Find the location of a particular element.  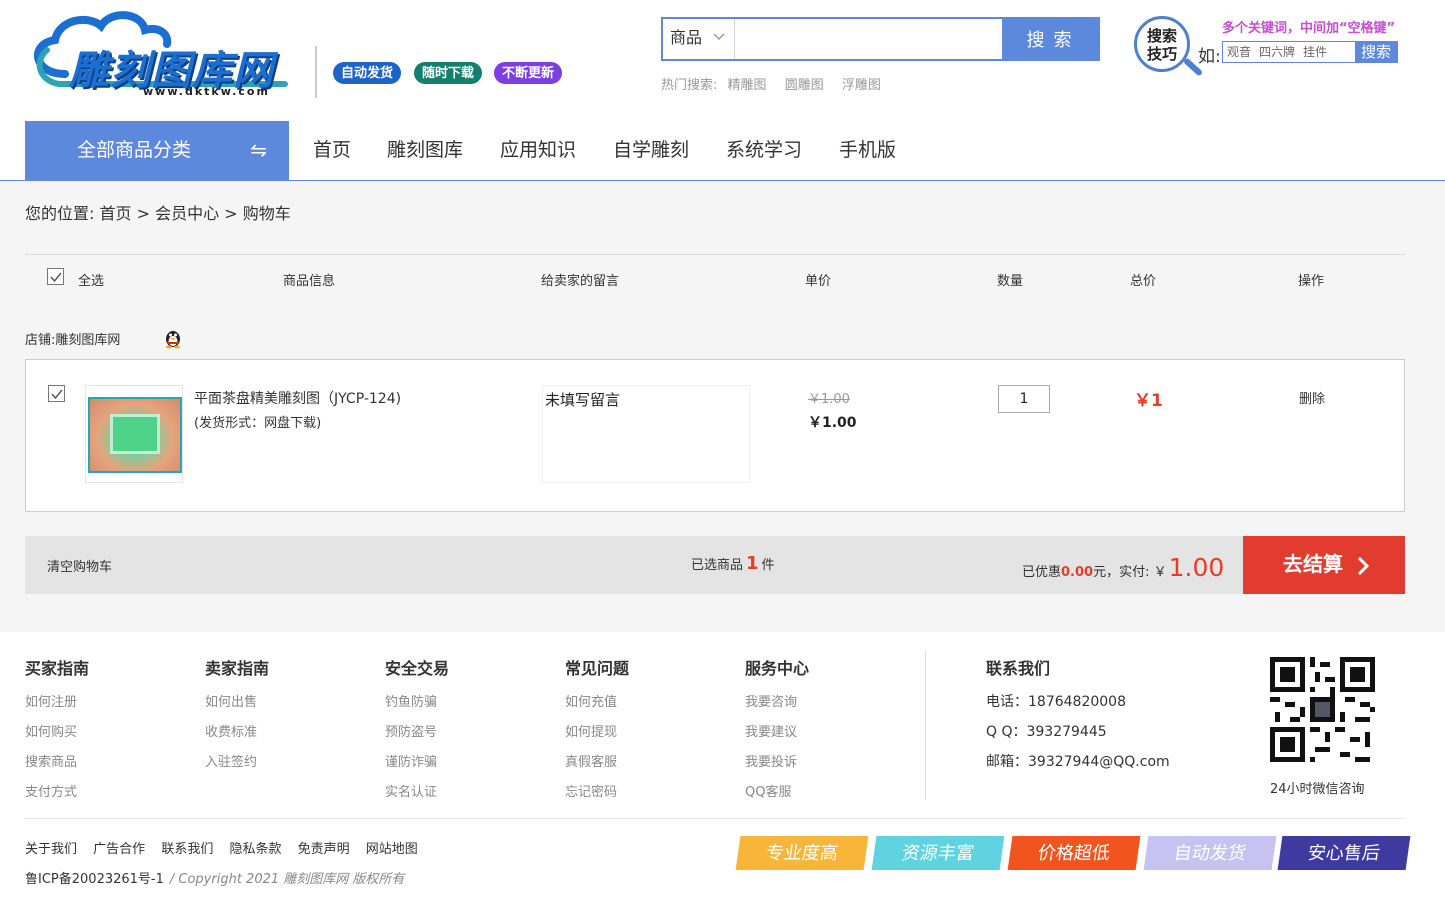

header-action: 操作 is located at coordinates (1311, 281).